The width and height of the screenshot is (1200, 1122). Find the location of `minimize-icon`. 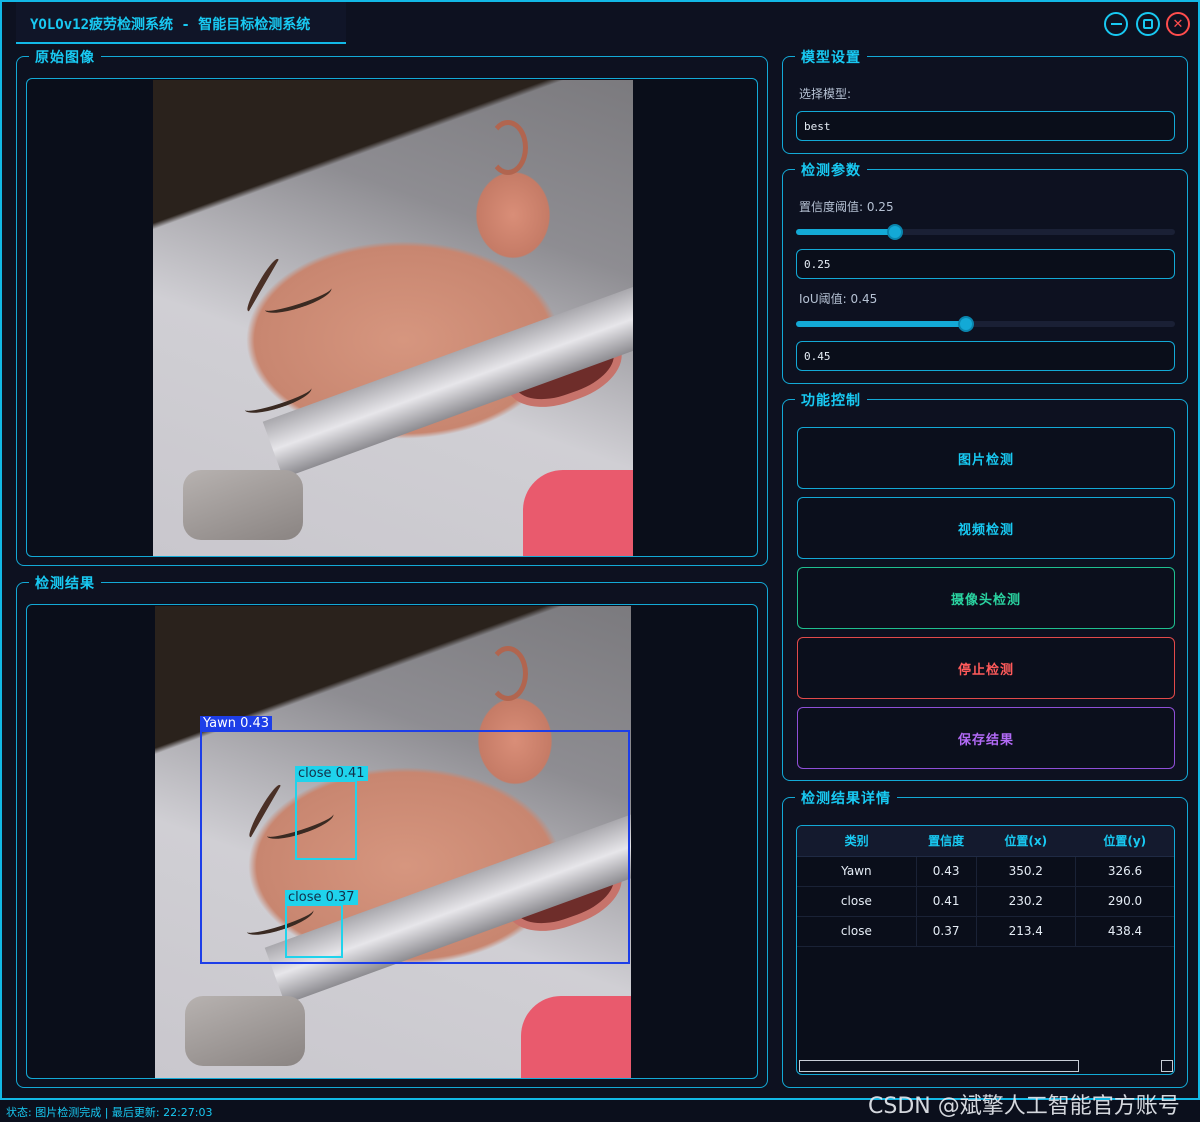

minimize-icon is located at coordinates (1116, 24).